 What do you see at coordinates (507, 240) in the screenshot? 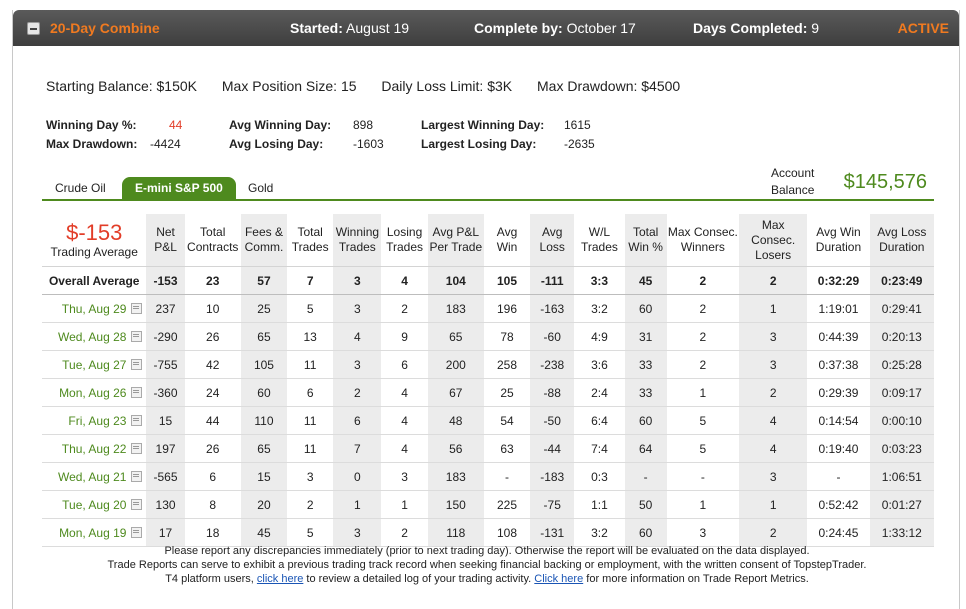
I see `col-header: Avg Win` at bounding box center [507, 240].